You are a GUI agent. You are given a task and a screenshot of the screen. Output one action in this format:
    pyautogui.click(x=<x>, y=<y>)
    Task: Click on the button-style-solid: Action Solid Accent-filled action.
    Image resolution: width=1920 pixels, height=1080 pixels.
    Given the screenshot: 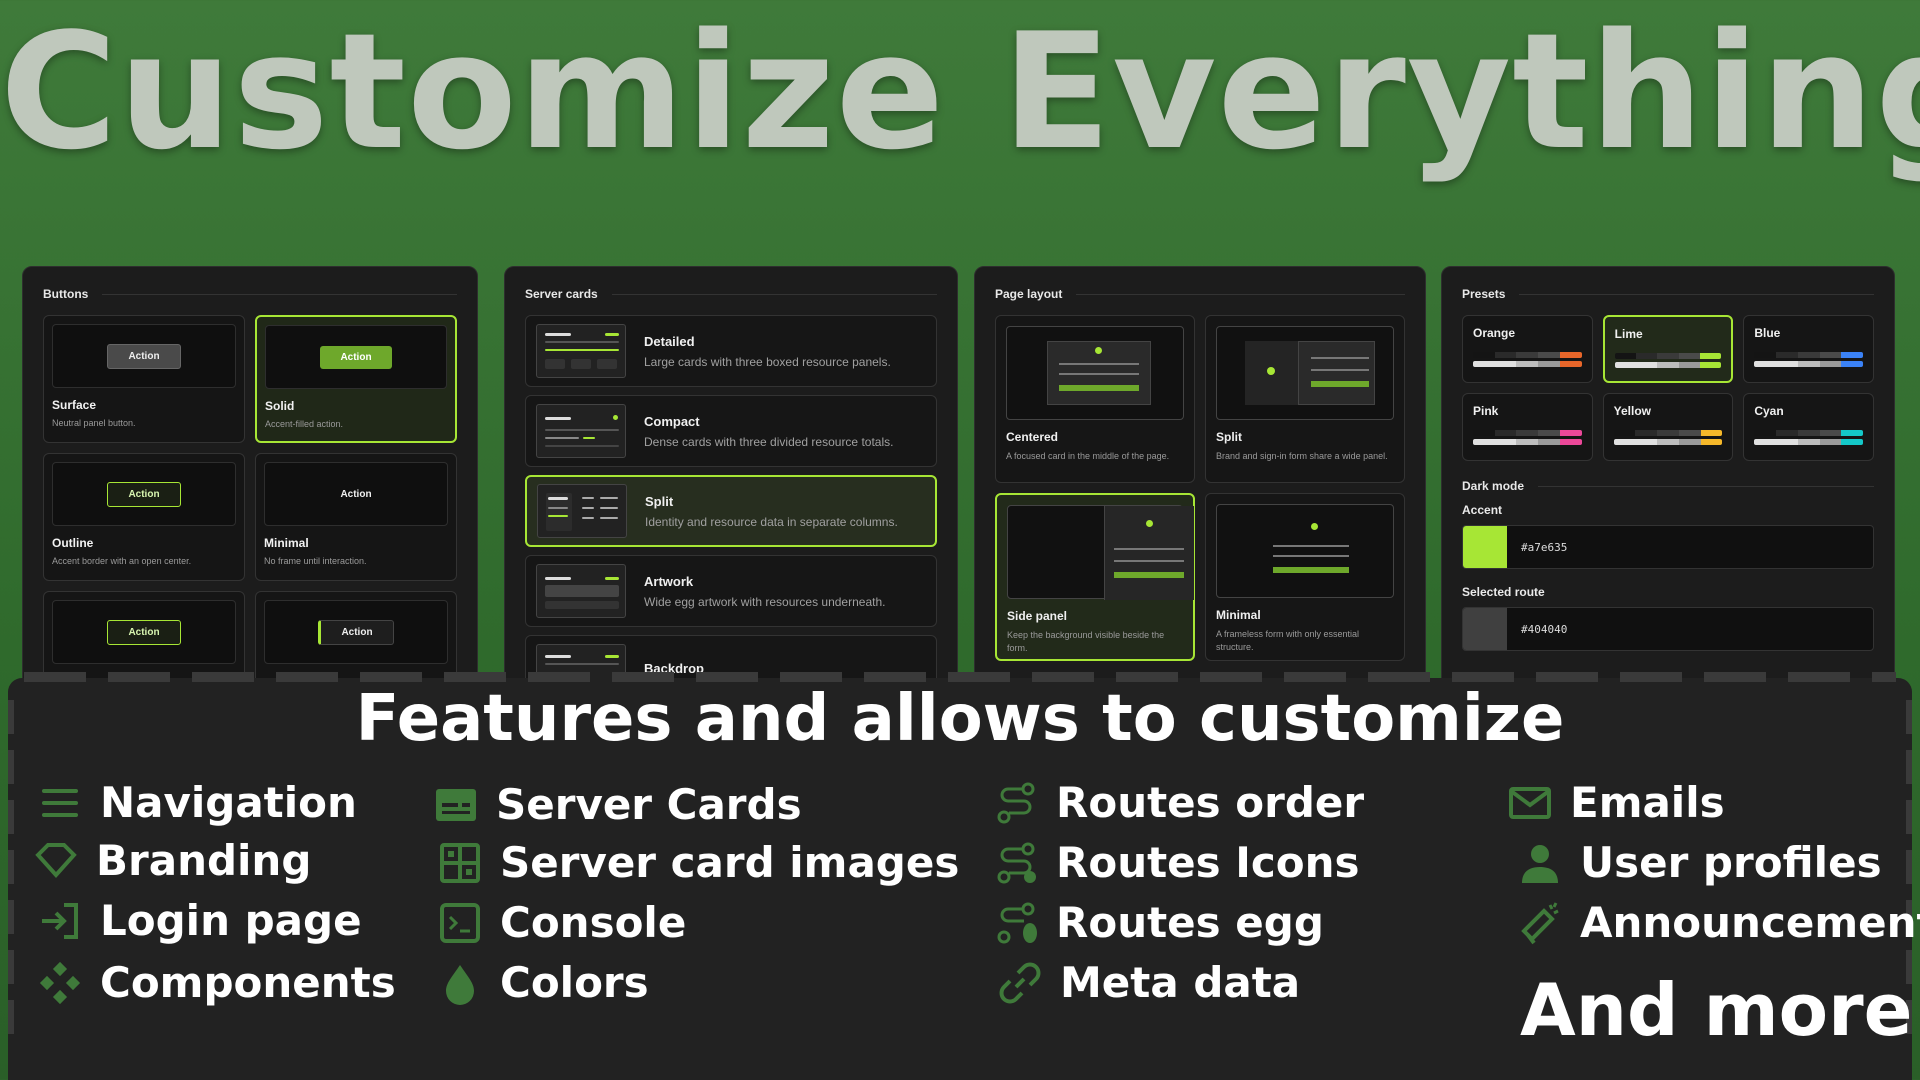 What is the action you would take?
    pyautogui.click(x=356, y=379)
    